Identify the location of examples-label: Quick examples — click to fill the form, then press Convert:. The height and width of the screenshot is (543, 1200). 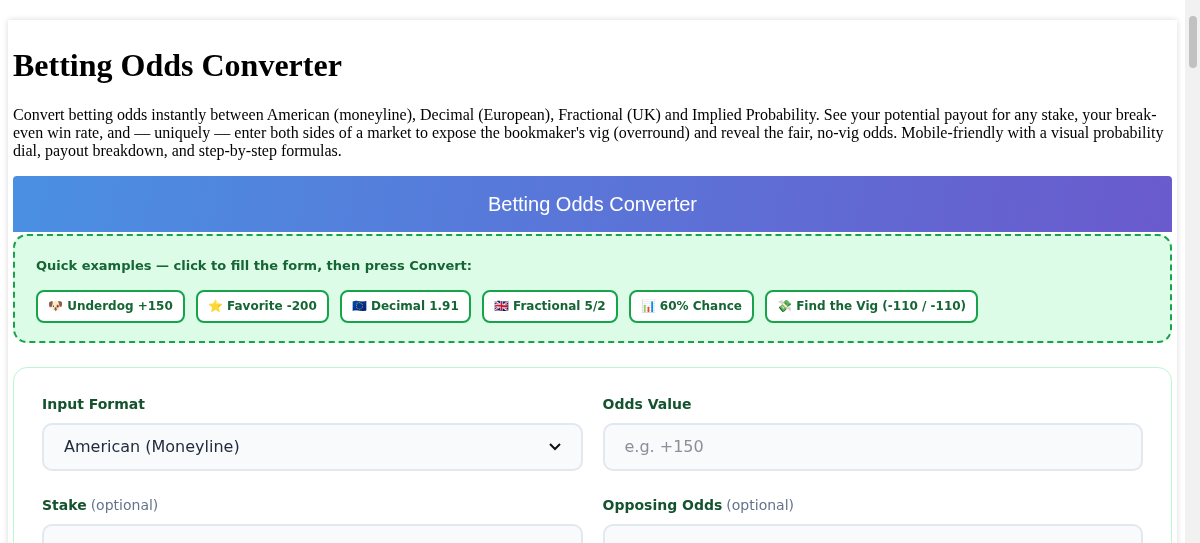
(255, 266).